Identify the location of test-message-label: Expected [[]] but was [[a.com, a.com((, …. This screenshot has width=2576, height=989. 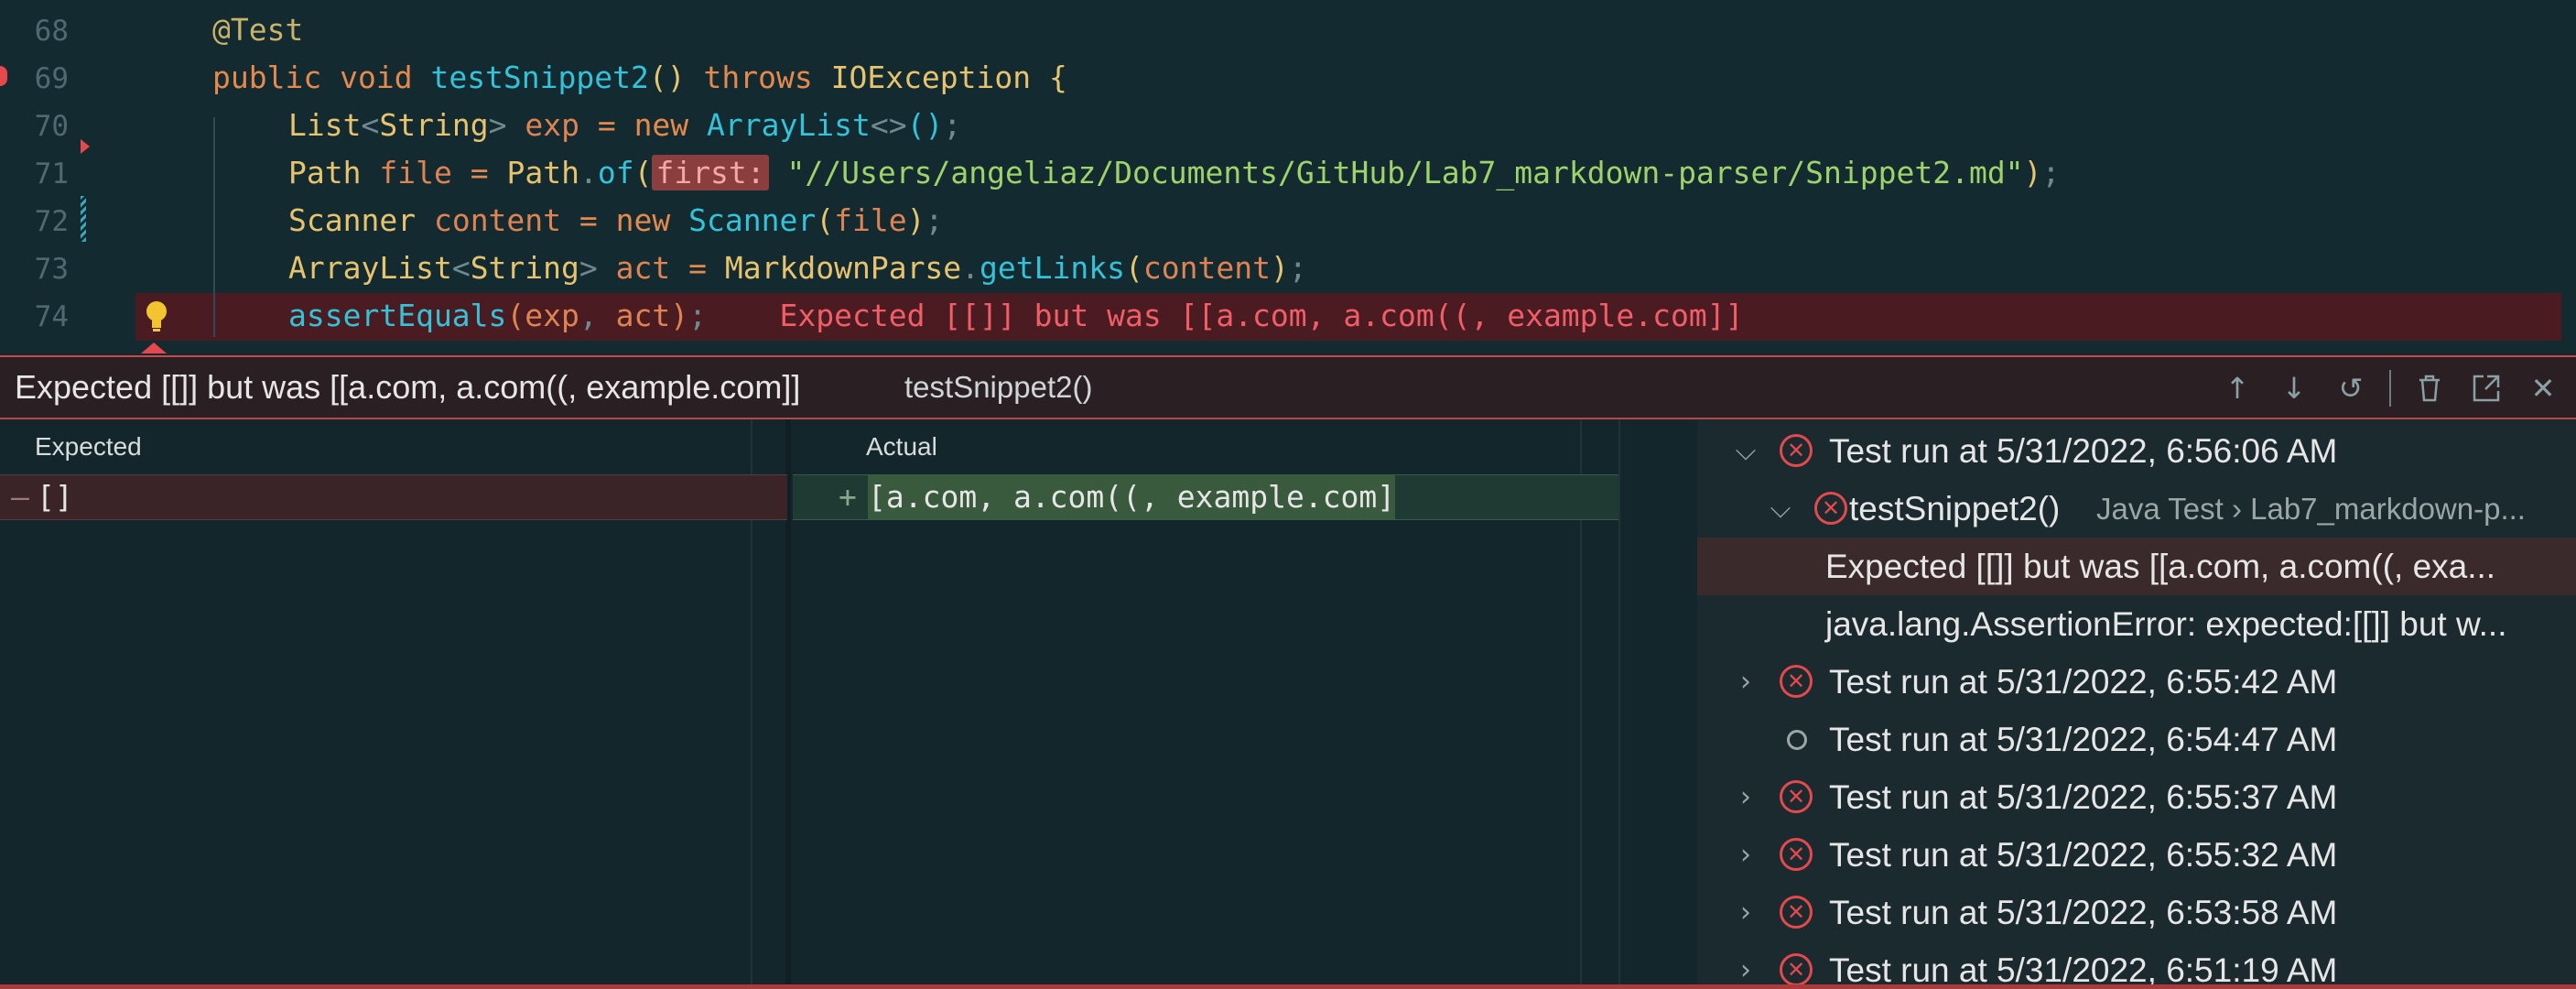
(2161, 566).